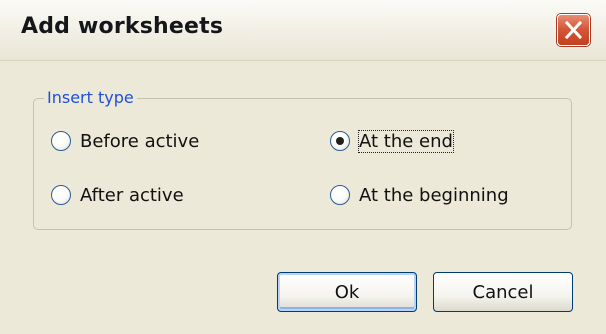 This screenshot has width=606, height=334. I want to click on radio-before-active: Before active, so click(125, 141).